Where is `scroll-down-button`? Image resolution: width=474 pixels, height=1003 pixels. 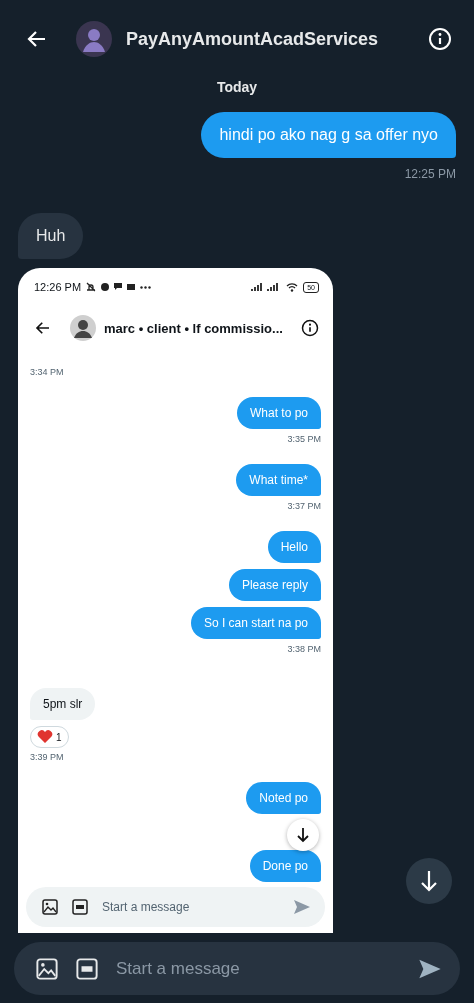
scroll-down-button is located at coordinates (429, 881).